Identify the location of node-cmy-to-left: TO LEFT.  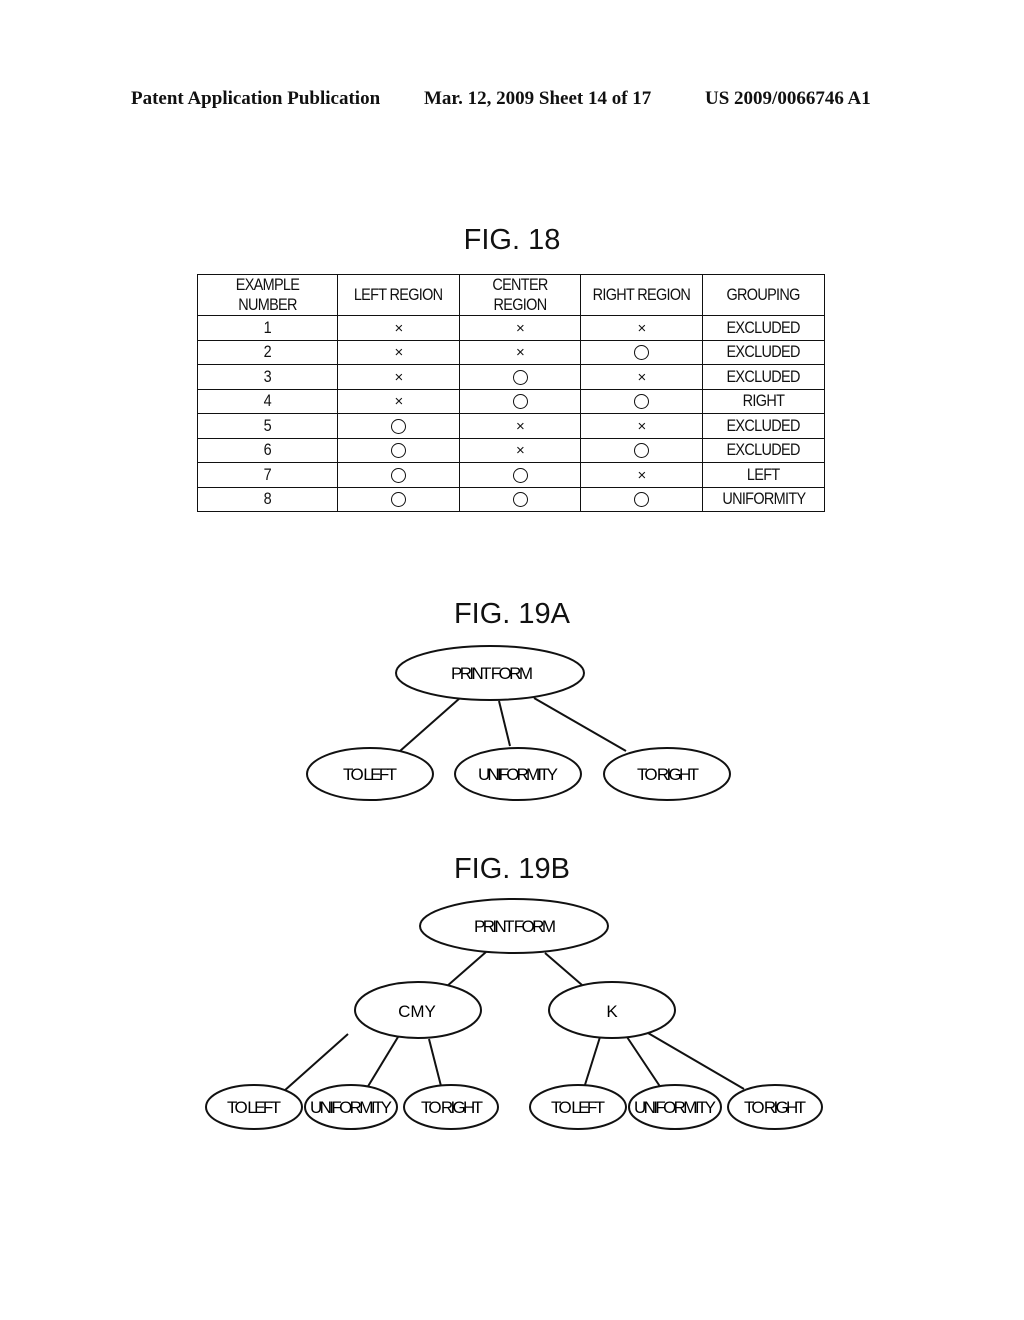
(254, 1107).